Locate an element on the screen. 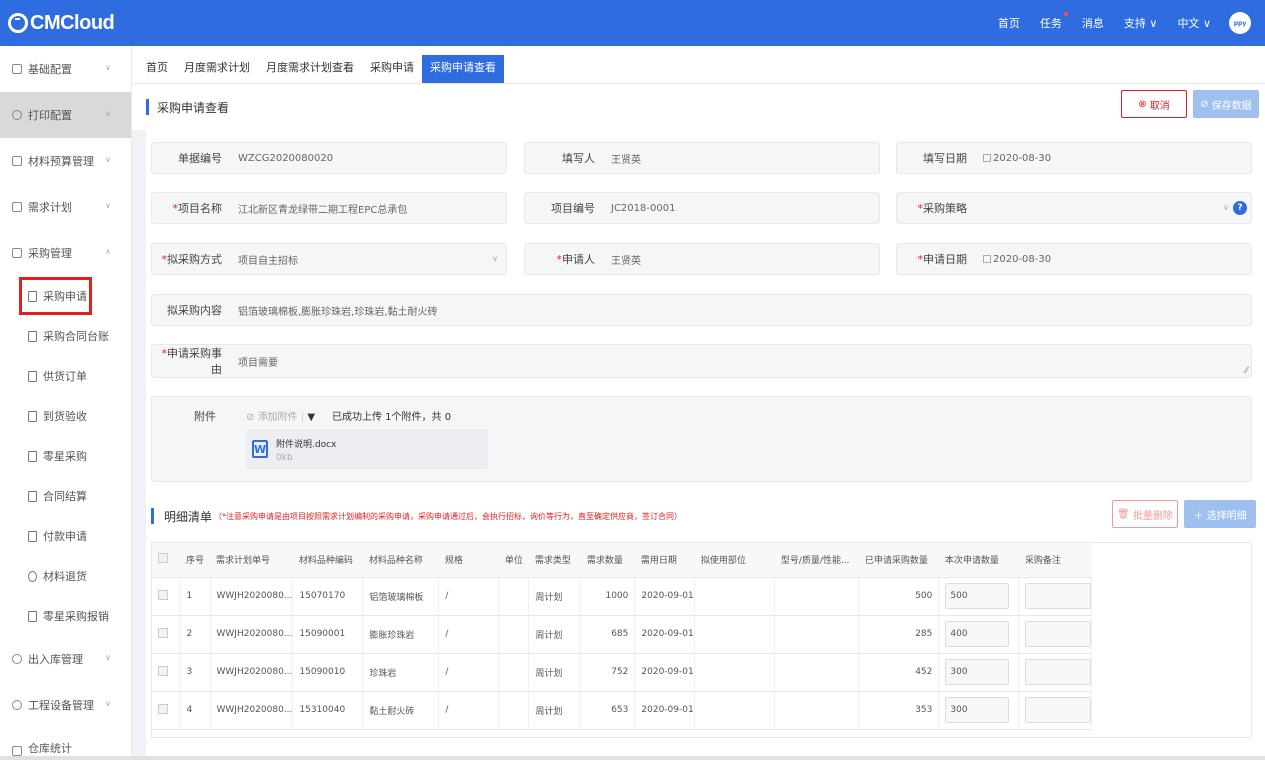 The image size is (1265, 760). reason-textarea: *申请采购事由 项目需要 ⁄⁄ is located at coordinates (701, 361).